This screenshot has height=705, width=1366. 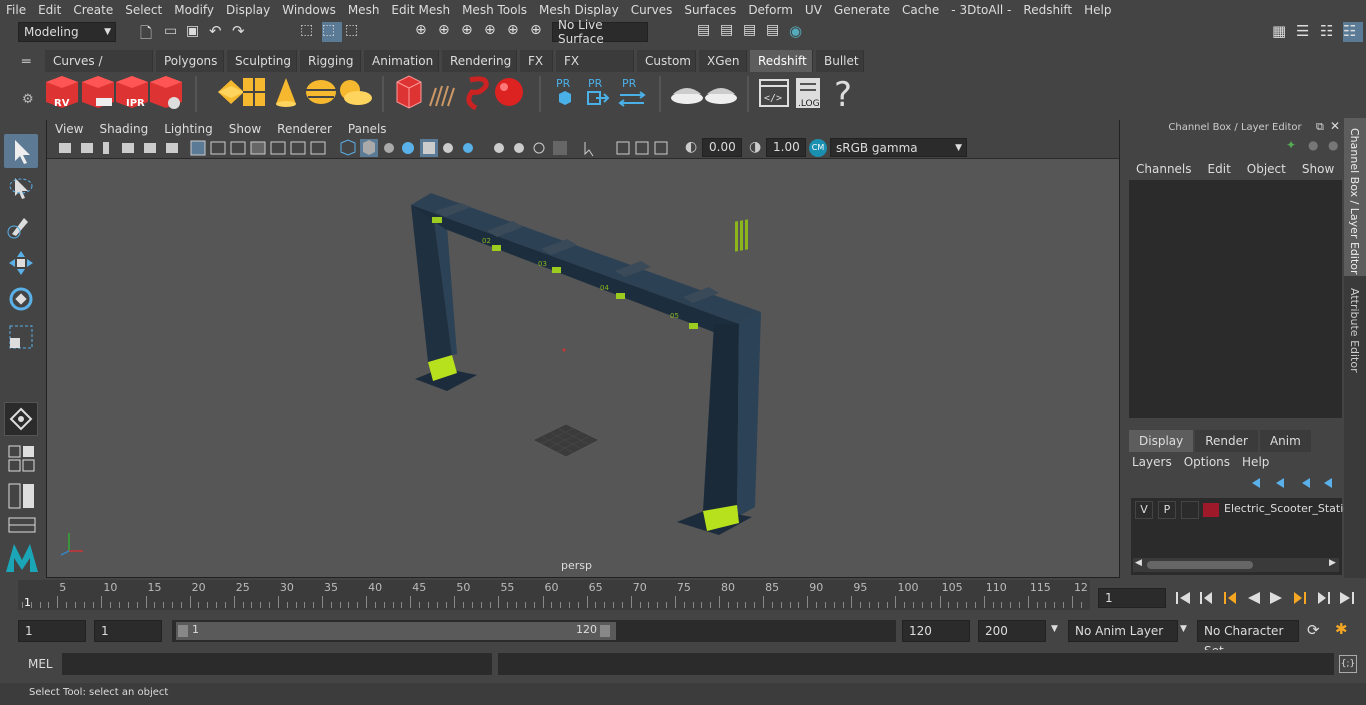 I want to click on menu-select: Select, so click(x=143, y=10).